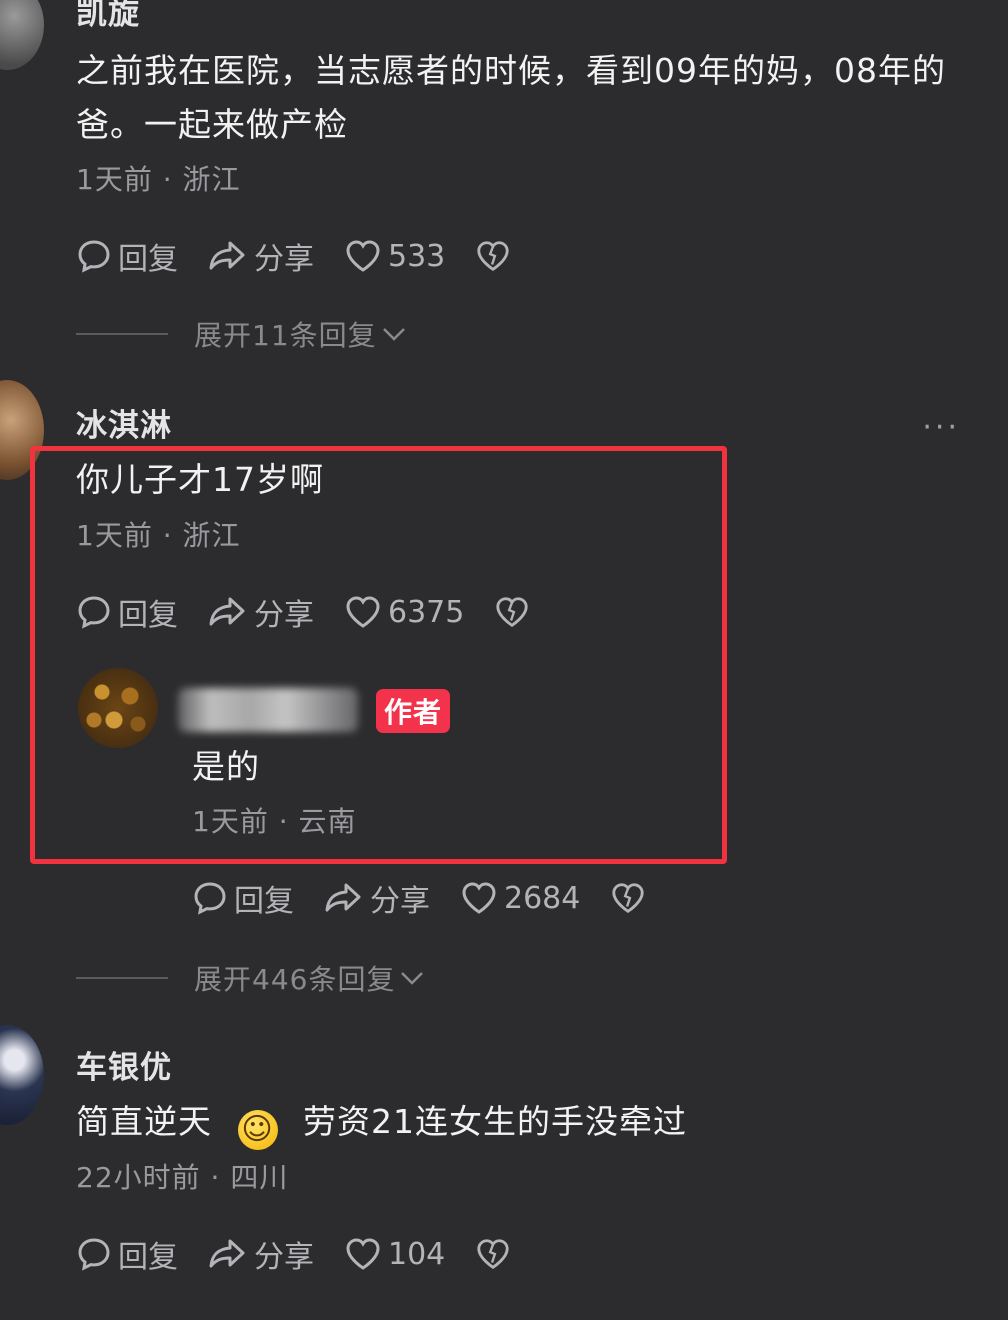 The width and height of the screenshot is (1008, 1320). Describe the element at coordinates (511, 97) in the screenshot. I see `comment-text: 之前我在医院，当志愿者的时候，看到09年的妈，08年的爸。一起来做产检` at that location.